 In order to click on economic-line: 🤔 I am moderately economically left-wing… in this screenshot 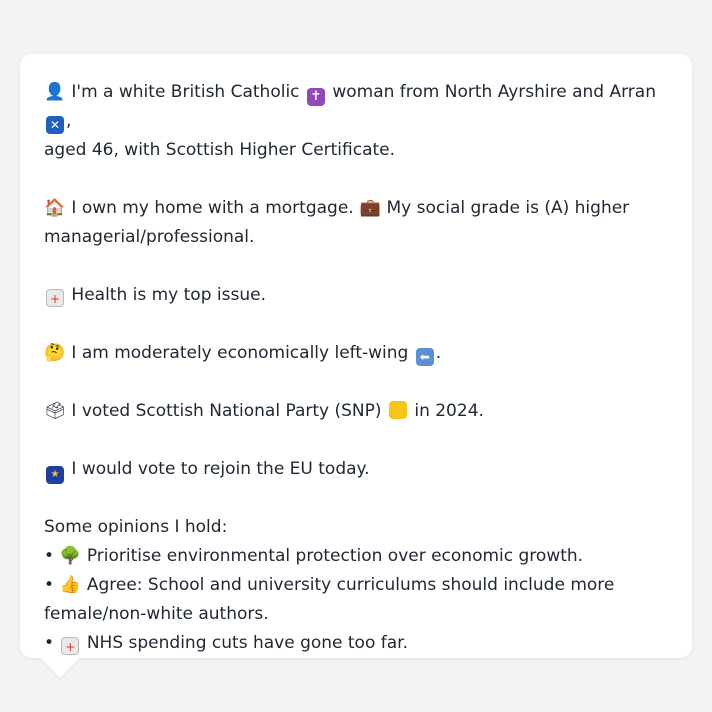, I will do `click(356, 353)`.